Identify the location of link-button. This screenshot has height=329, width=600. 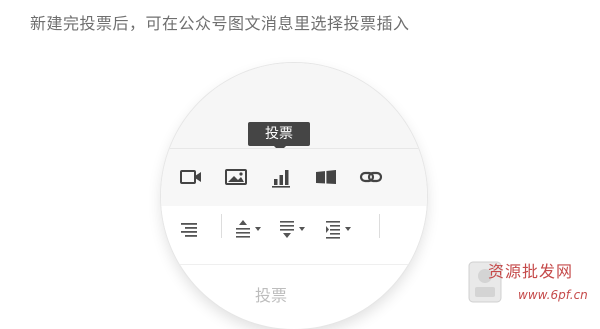
(371, 177).